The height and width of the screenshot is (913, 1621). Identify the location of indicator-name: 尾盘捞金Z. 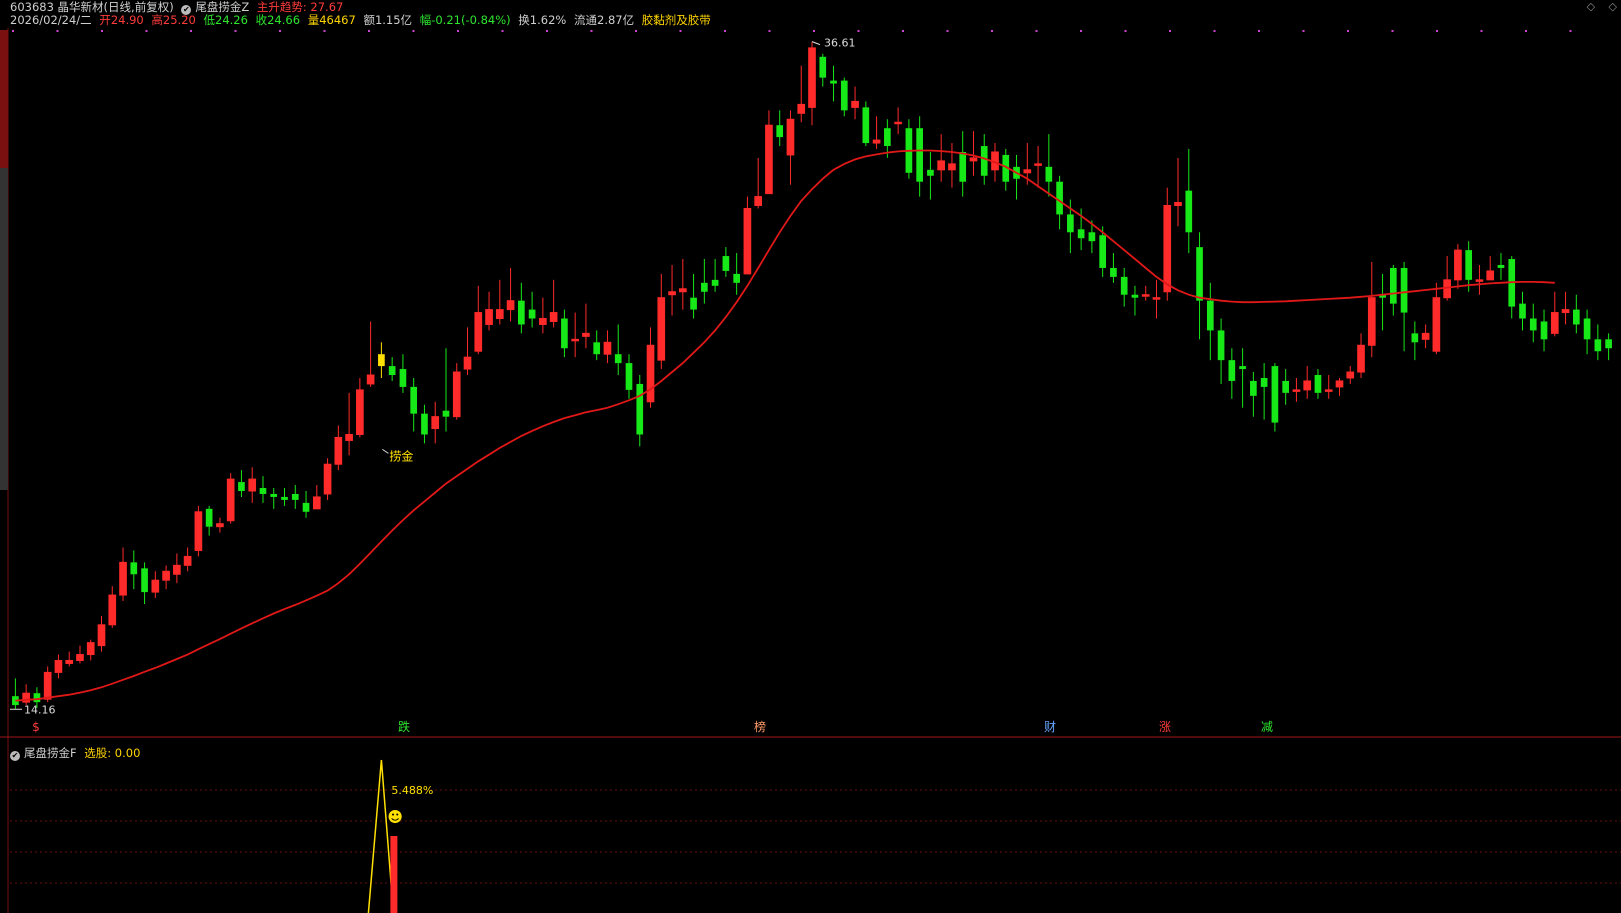
(222, 7).